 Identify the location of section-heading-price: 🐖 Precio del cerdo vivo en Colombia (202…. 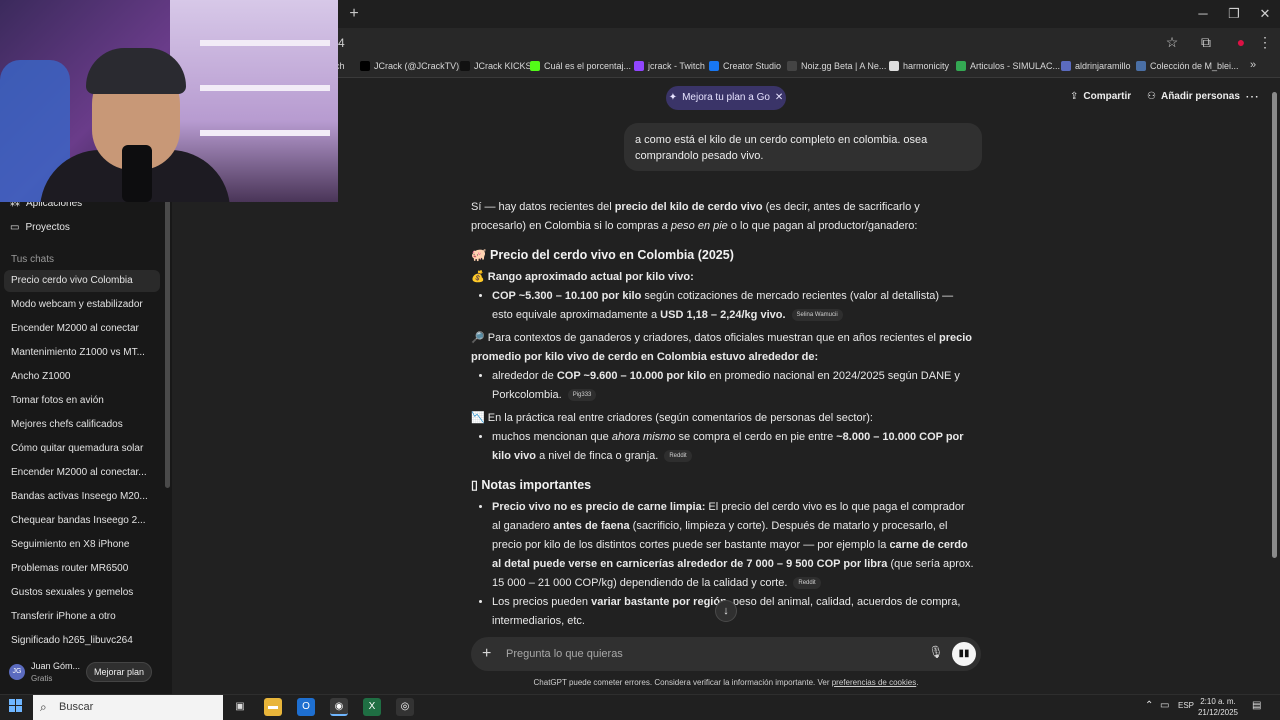
(602, 255).